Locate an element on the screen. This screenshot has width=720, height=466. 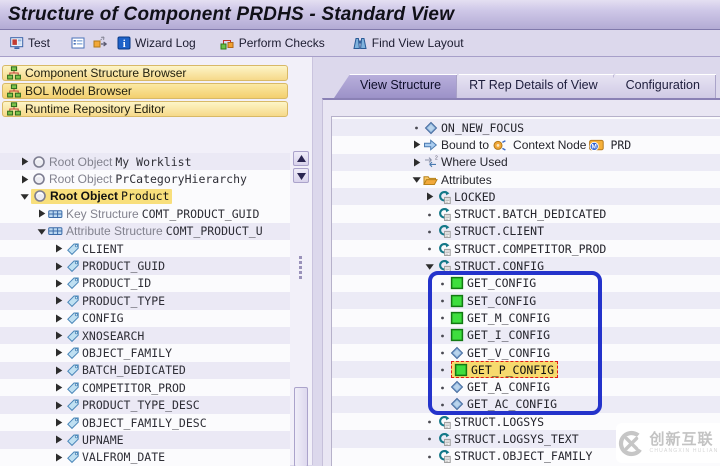
tree-item-locked: LOCKED is located at coordinates (526, 197).